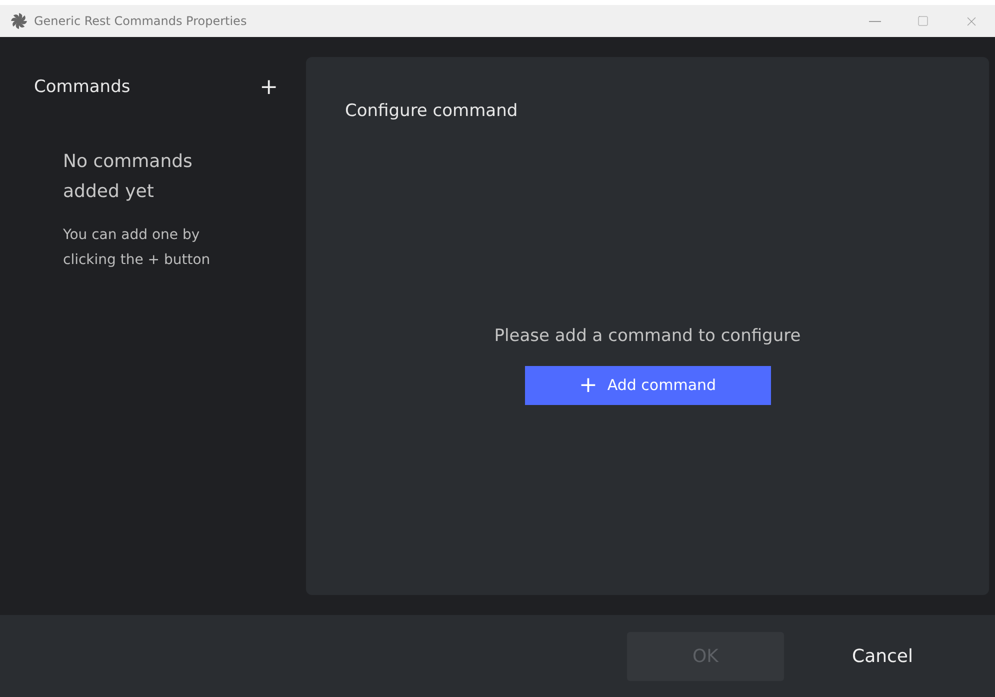 The image size is (995, 697). Describe the element at coordinates (923, 21) in the screenshot. I see `maximize-icon` at that location.